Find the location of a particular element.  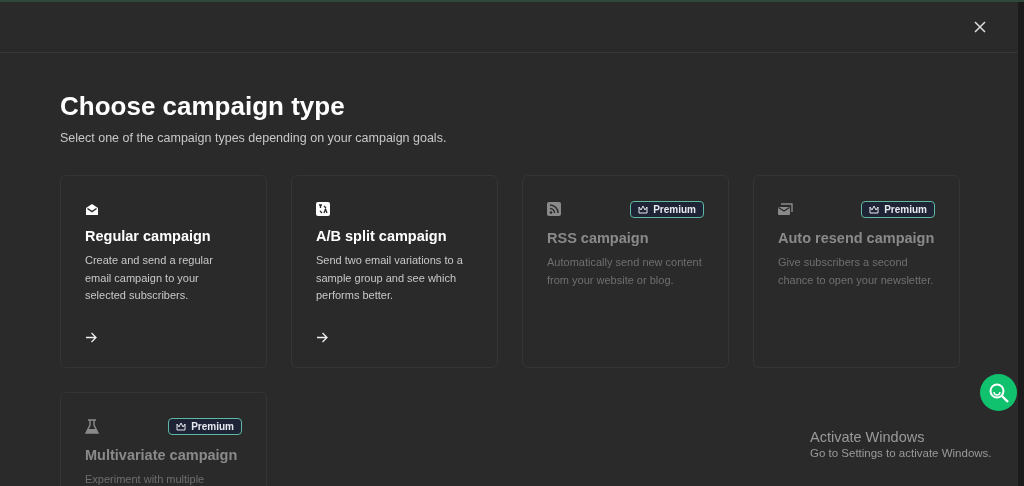

campaign-card: A/B split campaign Send two email variations to a sample group and see which performs better. is located at coordinates (394, 271).